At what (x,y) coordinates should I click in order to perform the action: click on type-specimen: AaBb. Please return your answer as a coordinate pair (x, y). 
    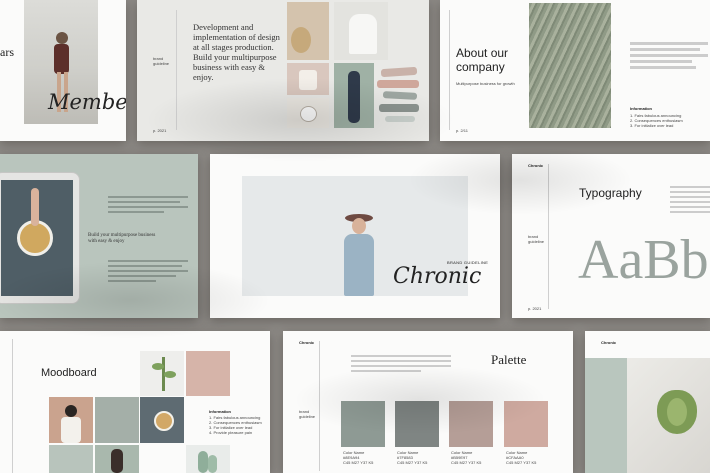
    Looking at the image, I should click on (643, 260).